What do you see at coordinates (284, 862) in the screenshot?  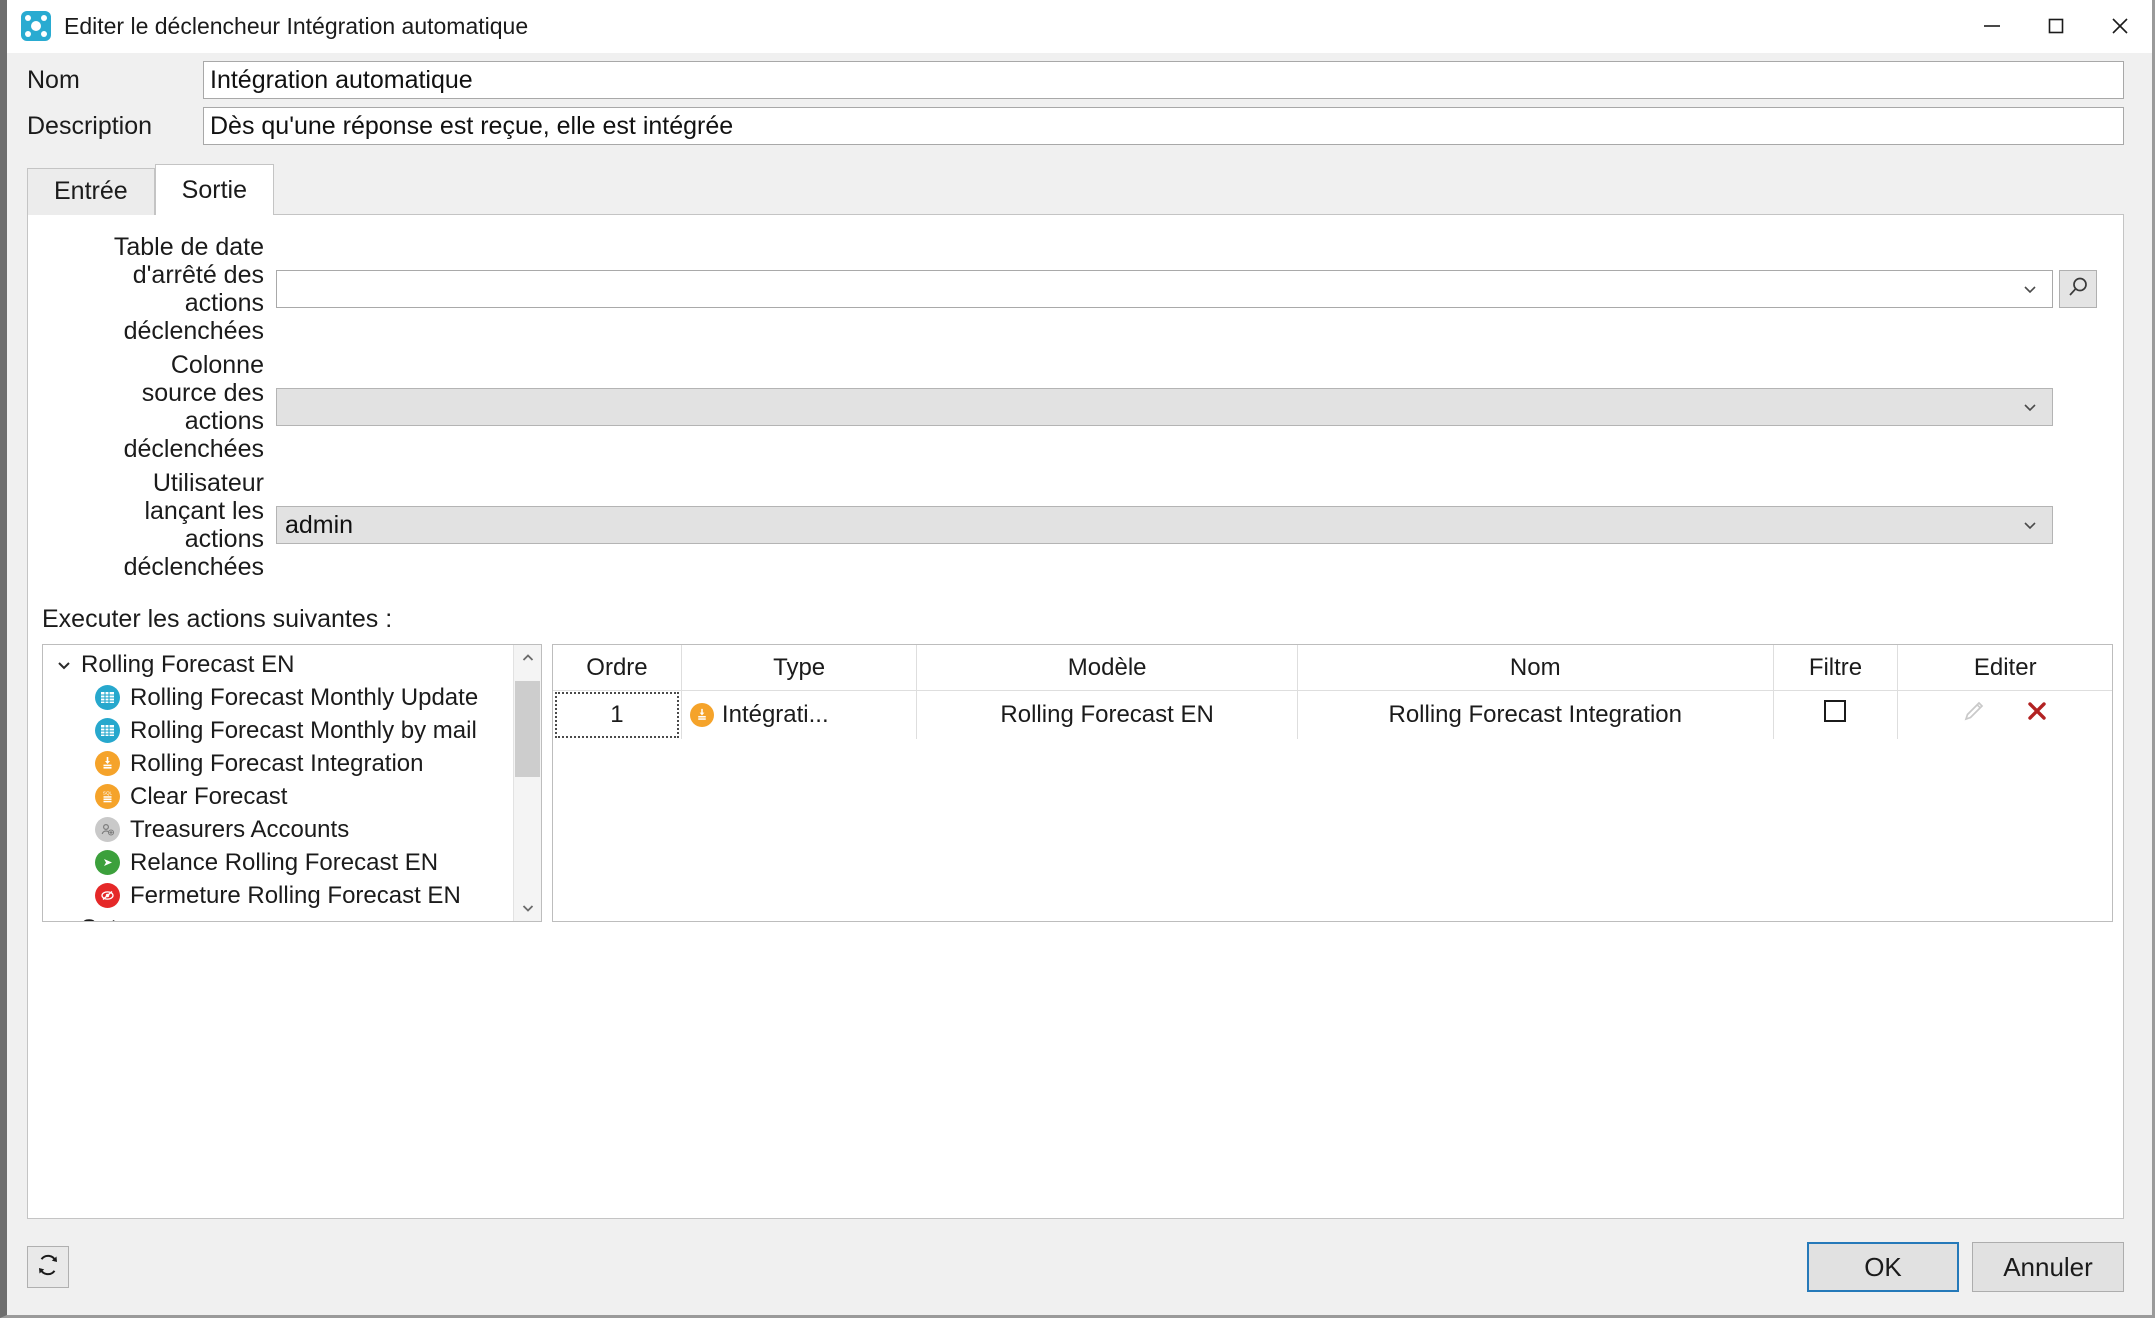 I see `tree-item-label: Relance Rolling Forecast EN` at bounding box center [284, 862].